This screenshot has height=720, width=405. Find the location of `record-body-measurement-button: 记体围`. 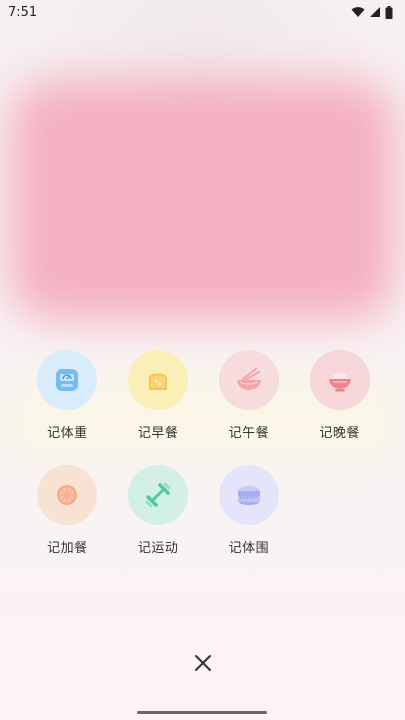

record-body-measurement-button: 记体围 is located at coordinates (249, 510).